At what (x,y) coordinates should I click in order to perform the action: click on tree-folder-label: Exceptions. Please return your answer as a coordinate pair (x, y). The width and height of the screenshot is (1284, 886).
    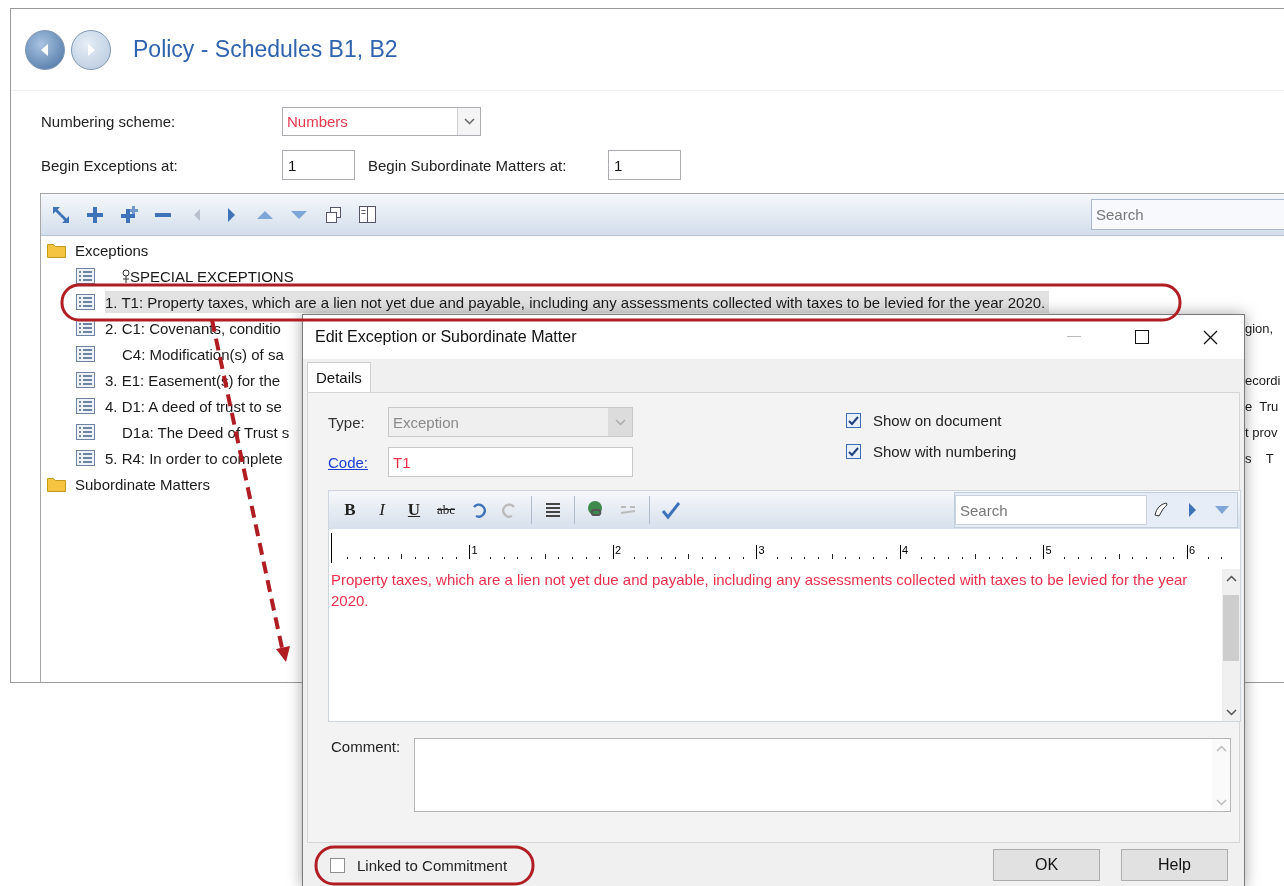
    Looking at the image, I should click on (679, 250).